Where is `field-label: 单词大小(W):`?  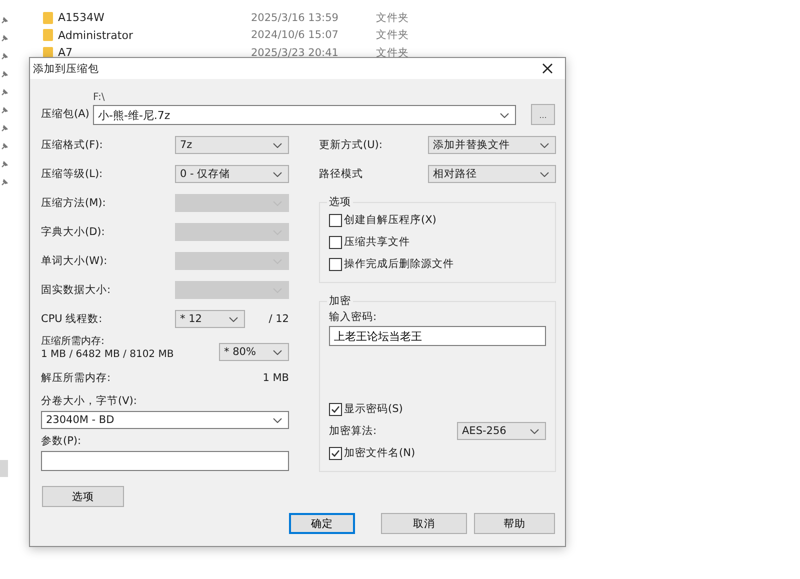 field-label: 单词大小(W): is located at coordinates (74, 261).